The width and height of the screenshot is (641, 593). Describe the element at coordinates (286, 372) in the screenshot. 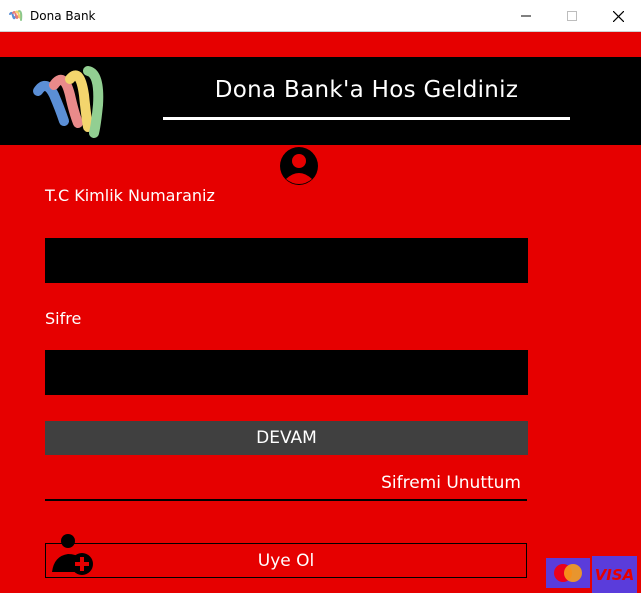

I see `password-input` at that location.